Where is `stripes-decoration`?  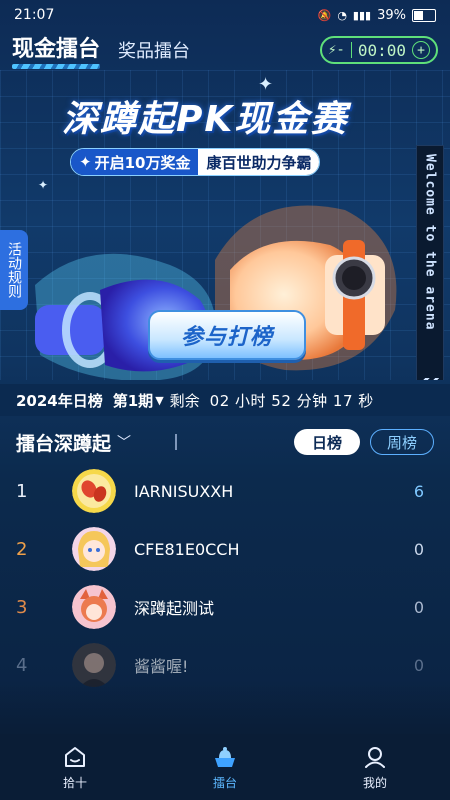 stripes-decoration is located at coordinates (430, 379).